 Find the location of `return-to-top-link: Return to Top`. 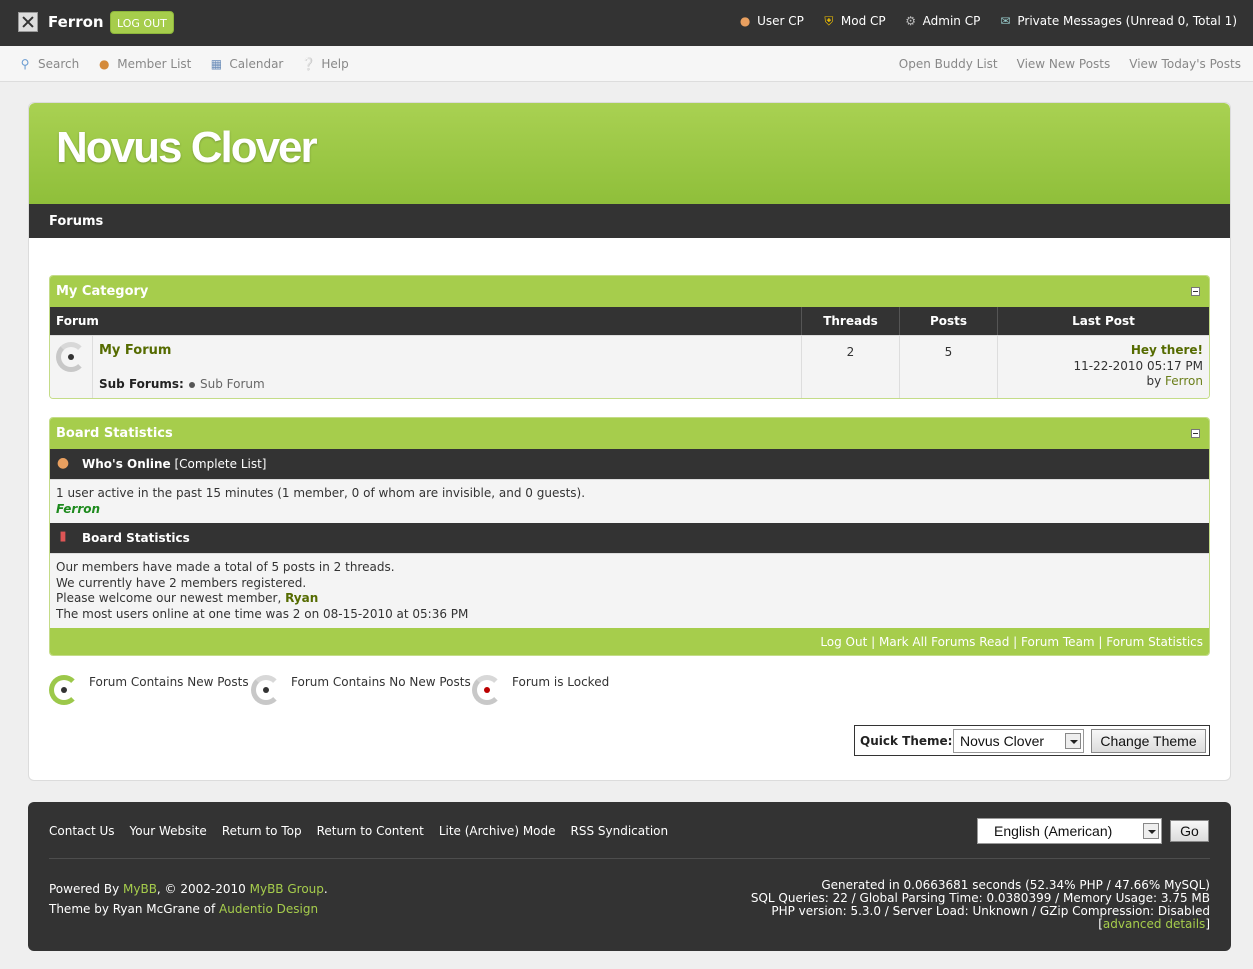

return-to-top-link: Return to Top is located at coordinates (262, 831).